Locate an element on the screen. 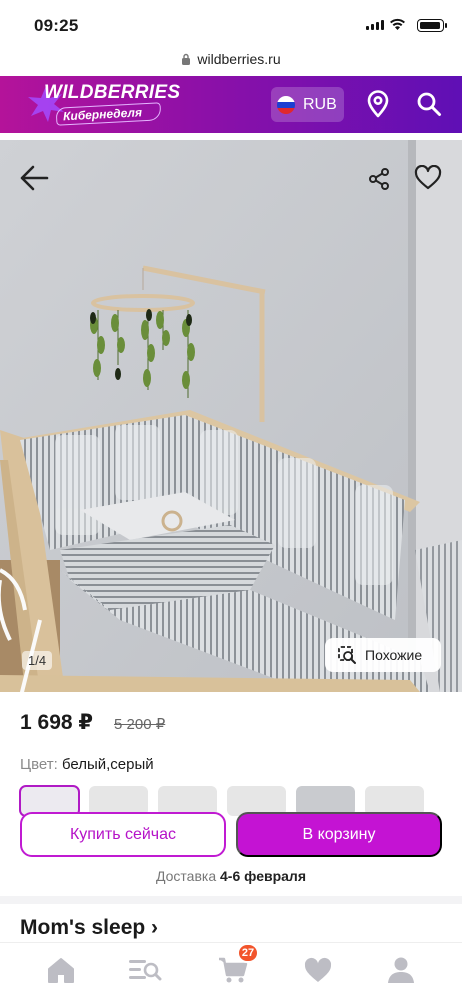  home-icon is located at coordinates (61, 970).